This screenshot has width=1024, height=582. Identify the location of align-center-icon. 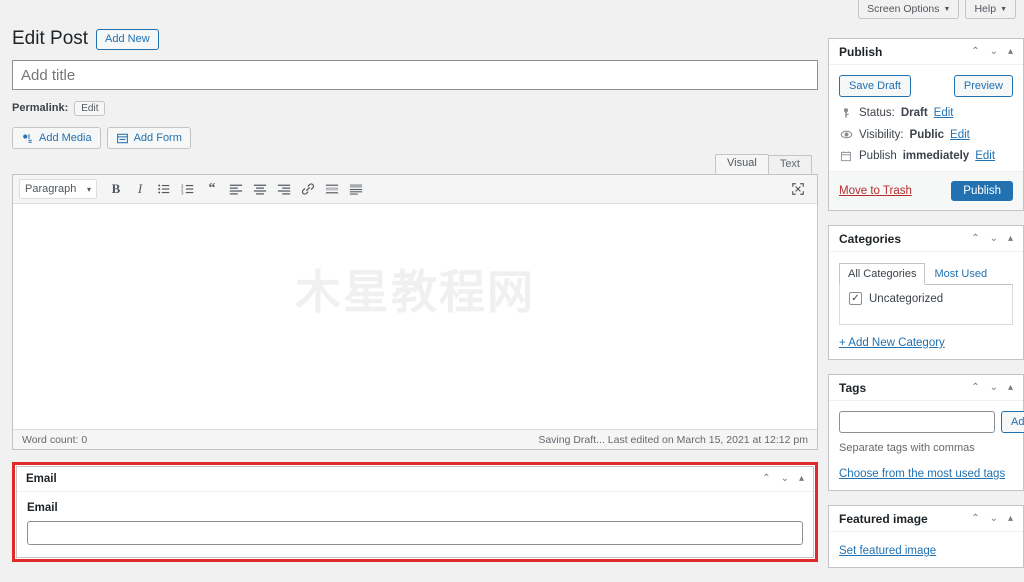
(260, 189).